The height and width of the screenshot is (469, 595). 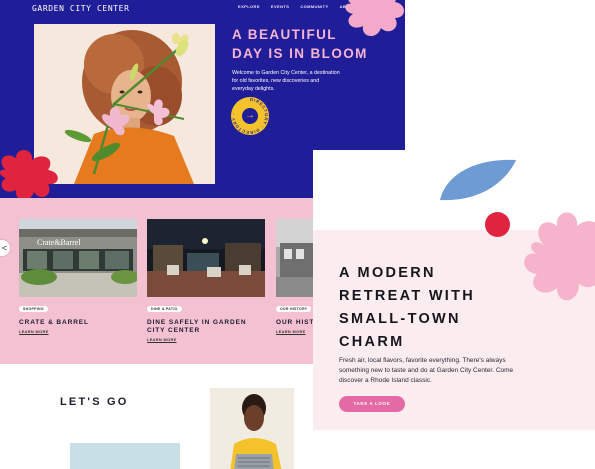 What do you see at coordinates (29, 174) in the screenshot?
I see `red-flower-blob-icon` at bounding box center [29, 174].